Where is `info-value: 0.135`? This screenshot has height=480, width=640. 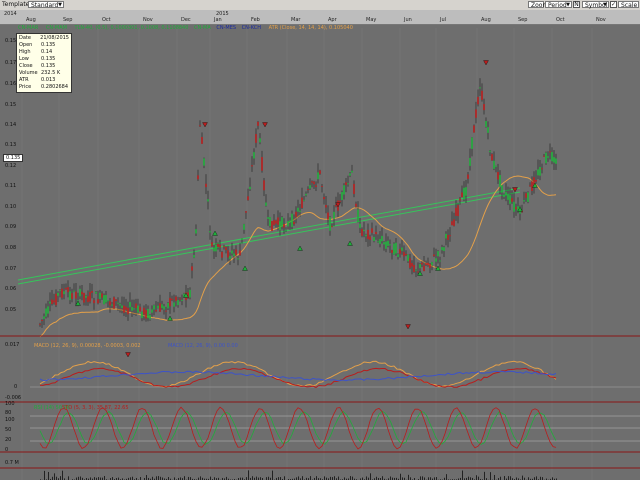
info-value: 0.135 is located at coordinates (48, 59).